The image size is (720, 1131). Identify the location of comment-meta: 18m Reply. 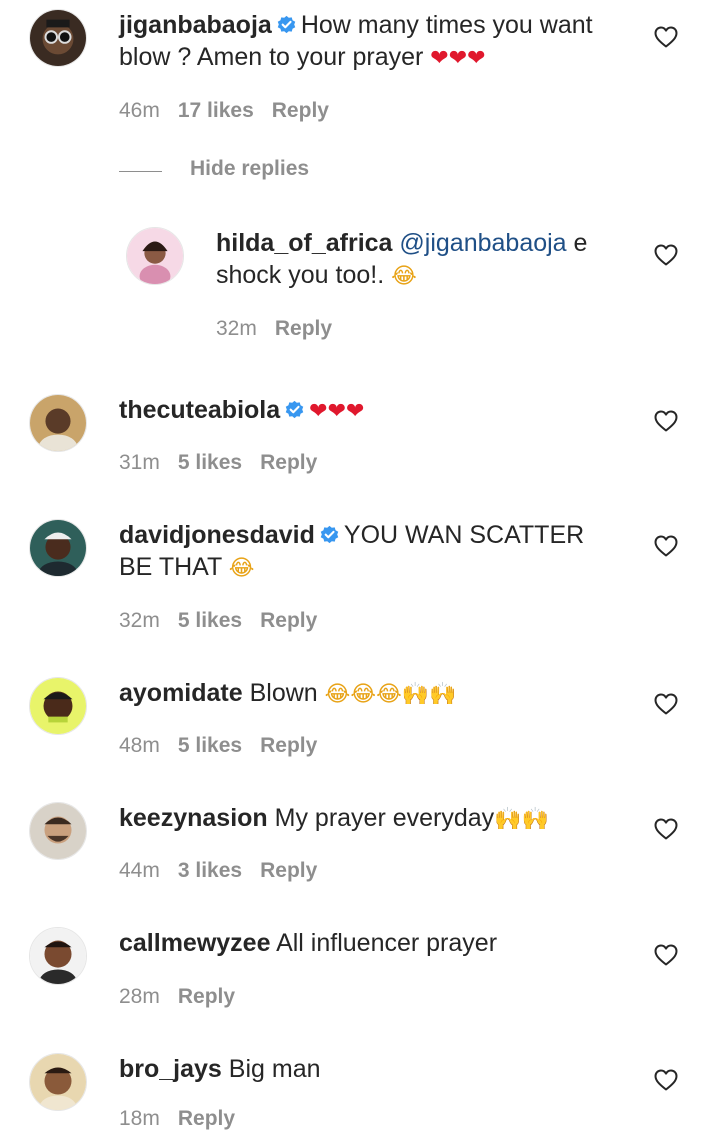
(186, 1119).